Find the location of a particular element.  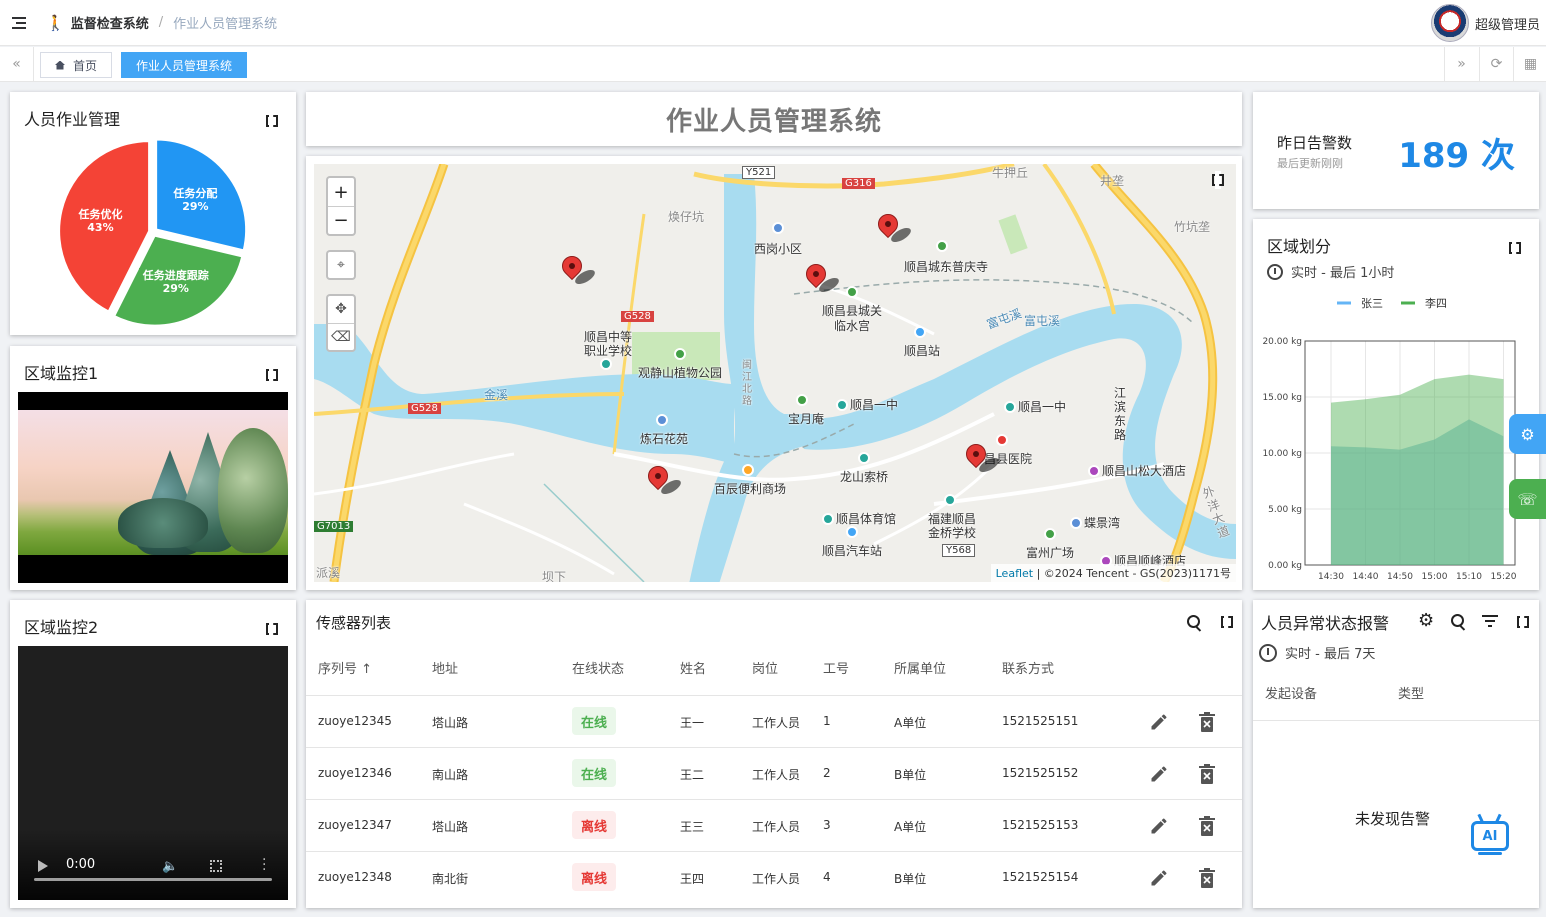

ai-robot-icon: AI is located at coordinates (1490, 835).